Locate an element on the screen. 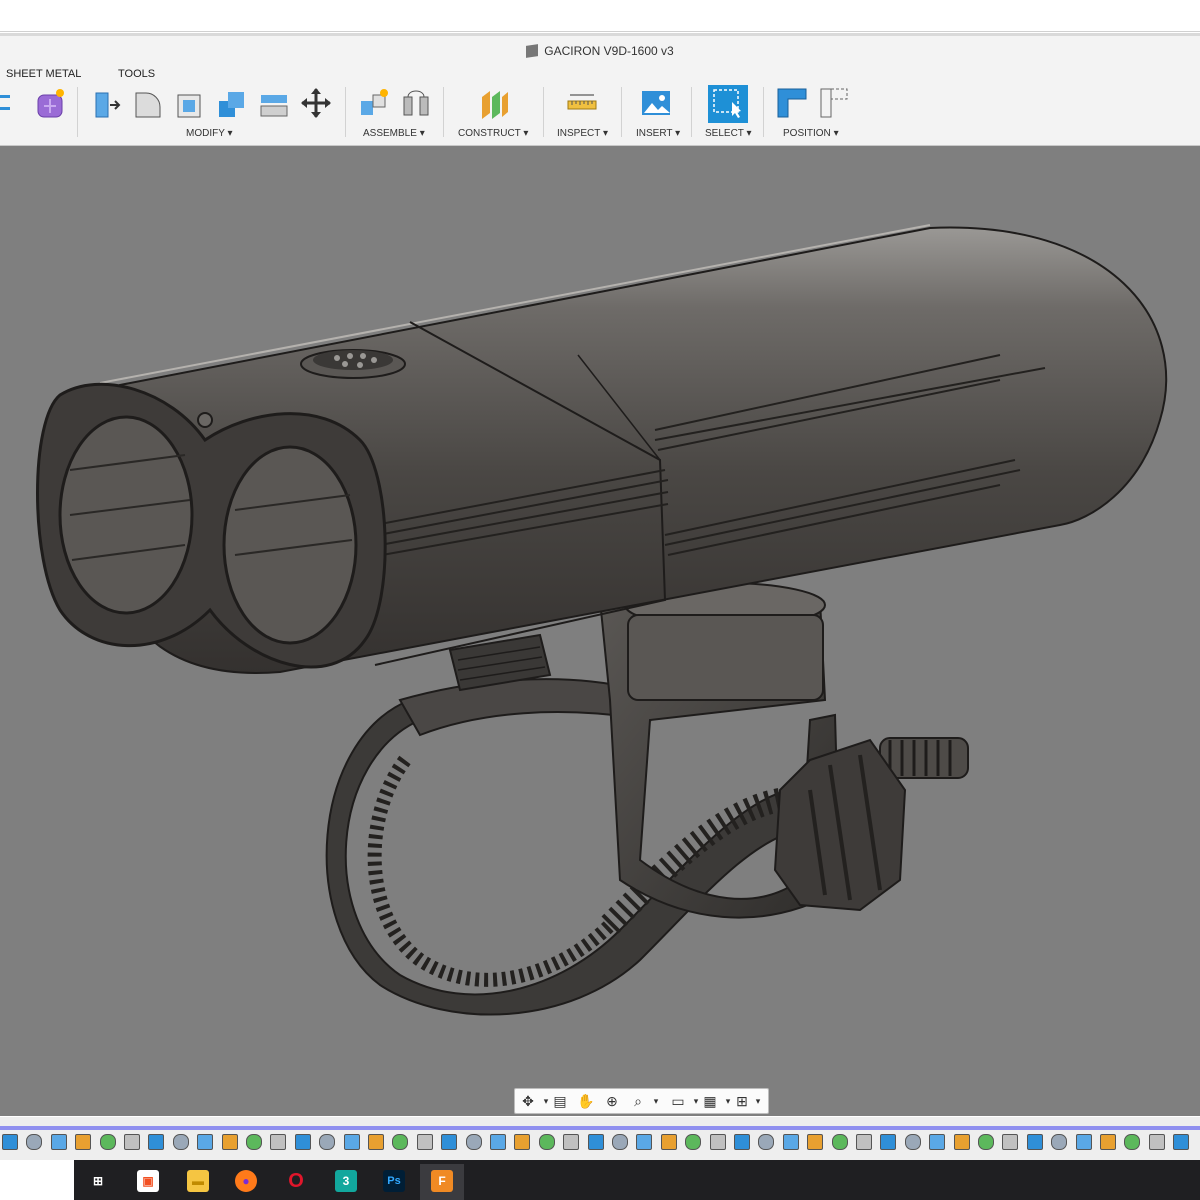  fillet-icon is located at coordinates (148, 103).